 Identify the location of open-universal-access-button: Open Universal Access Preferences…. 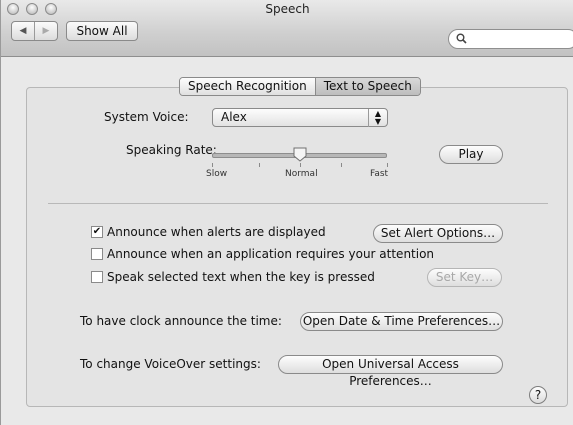
(390, 371).